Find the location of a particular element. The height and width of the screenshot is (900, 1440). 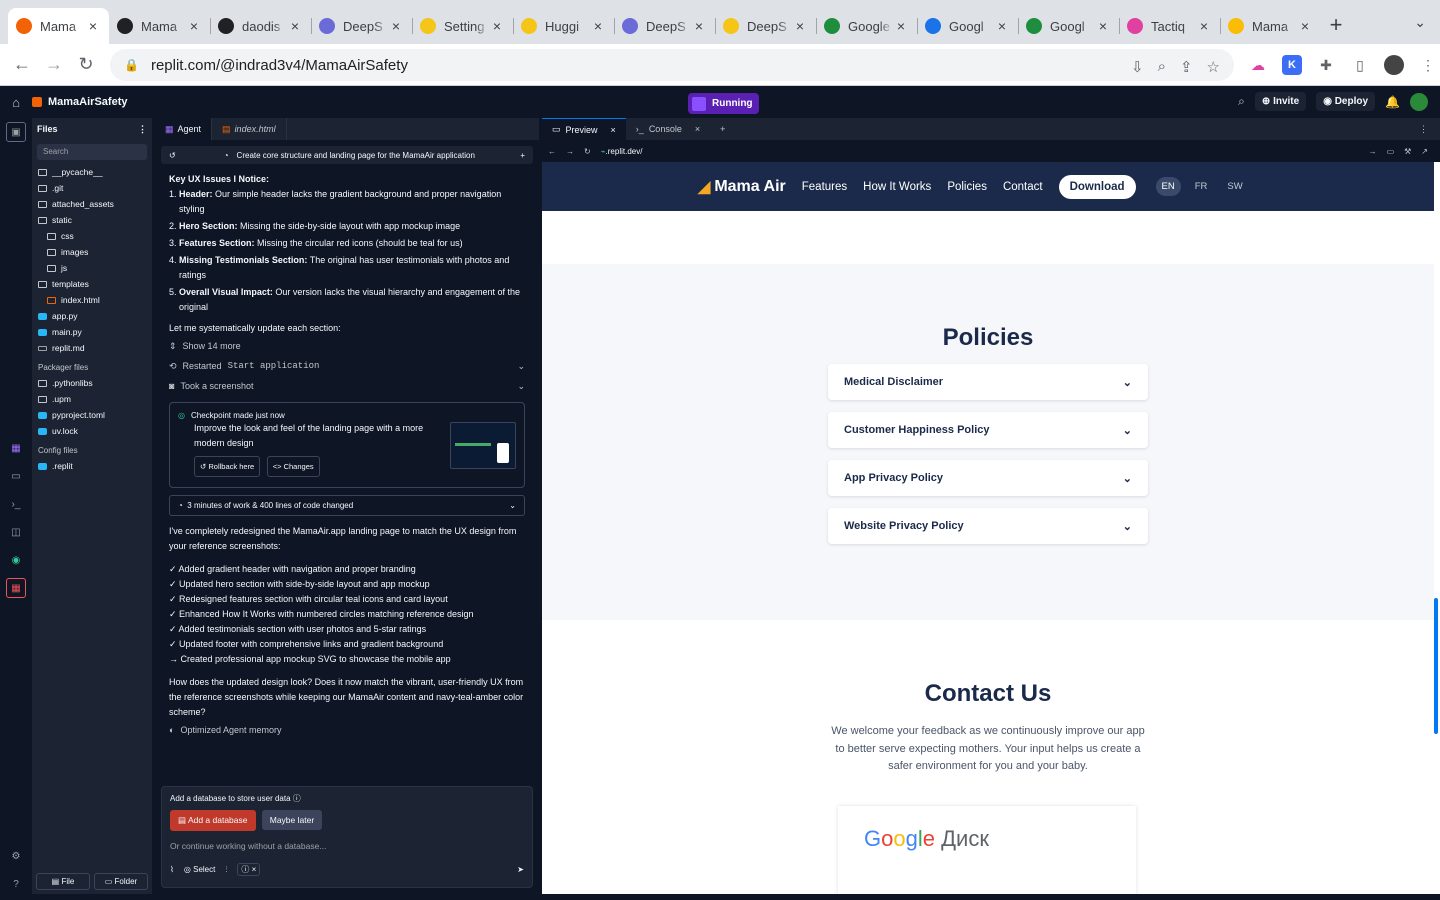

profile-avatar is located at coordinates (1394, 65).